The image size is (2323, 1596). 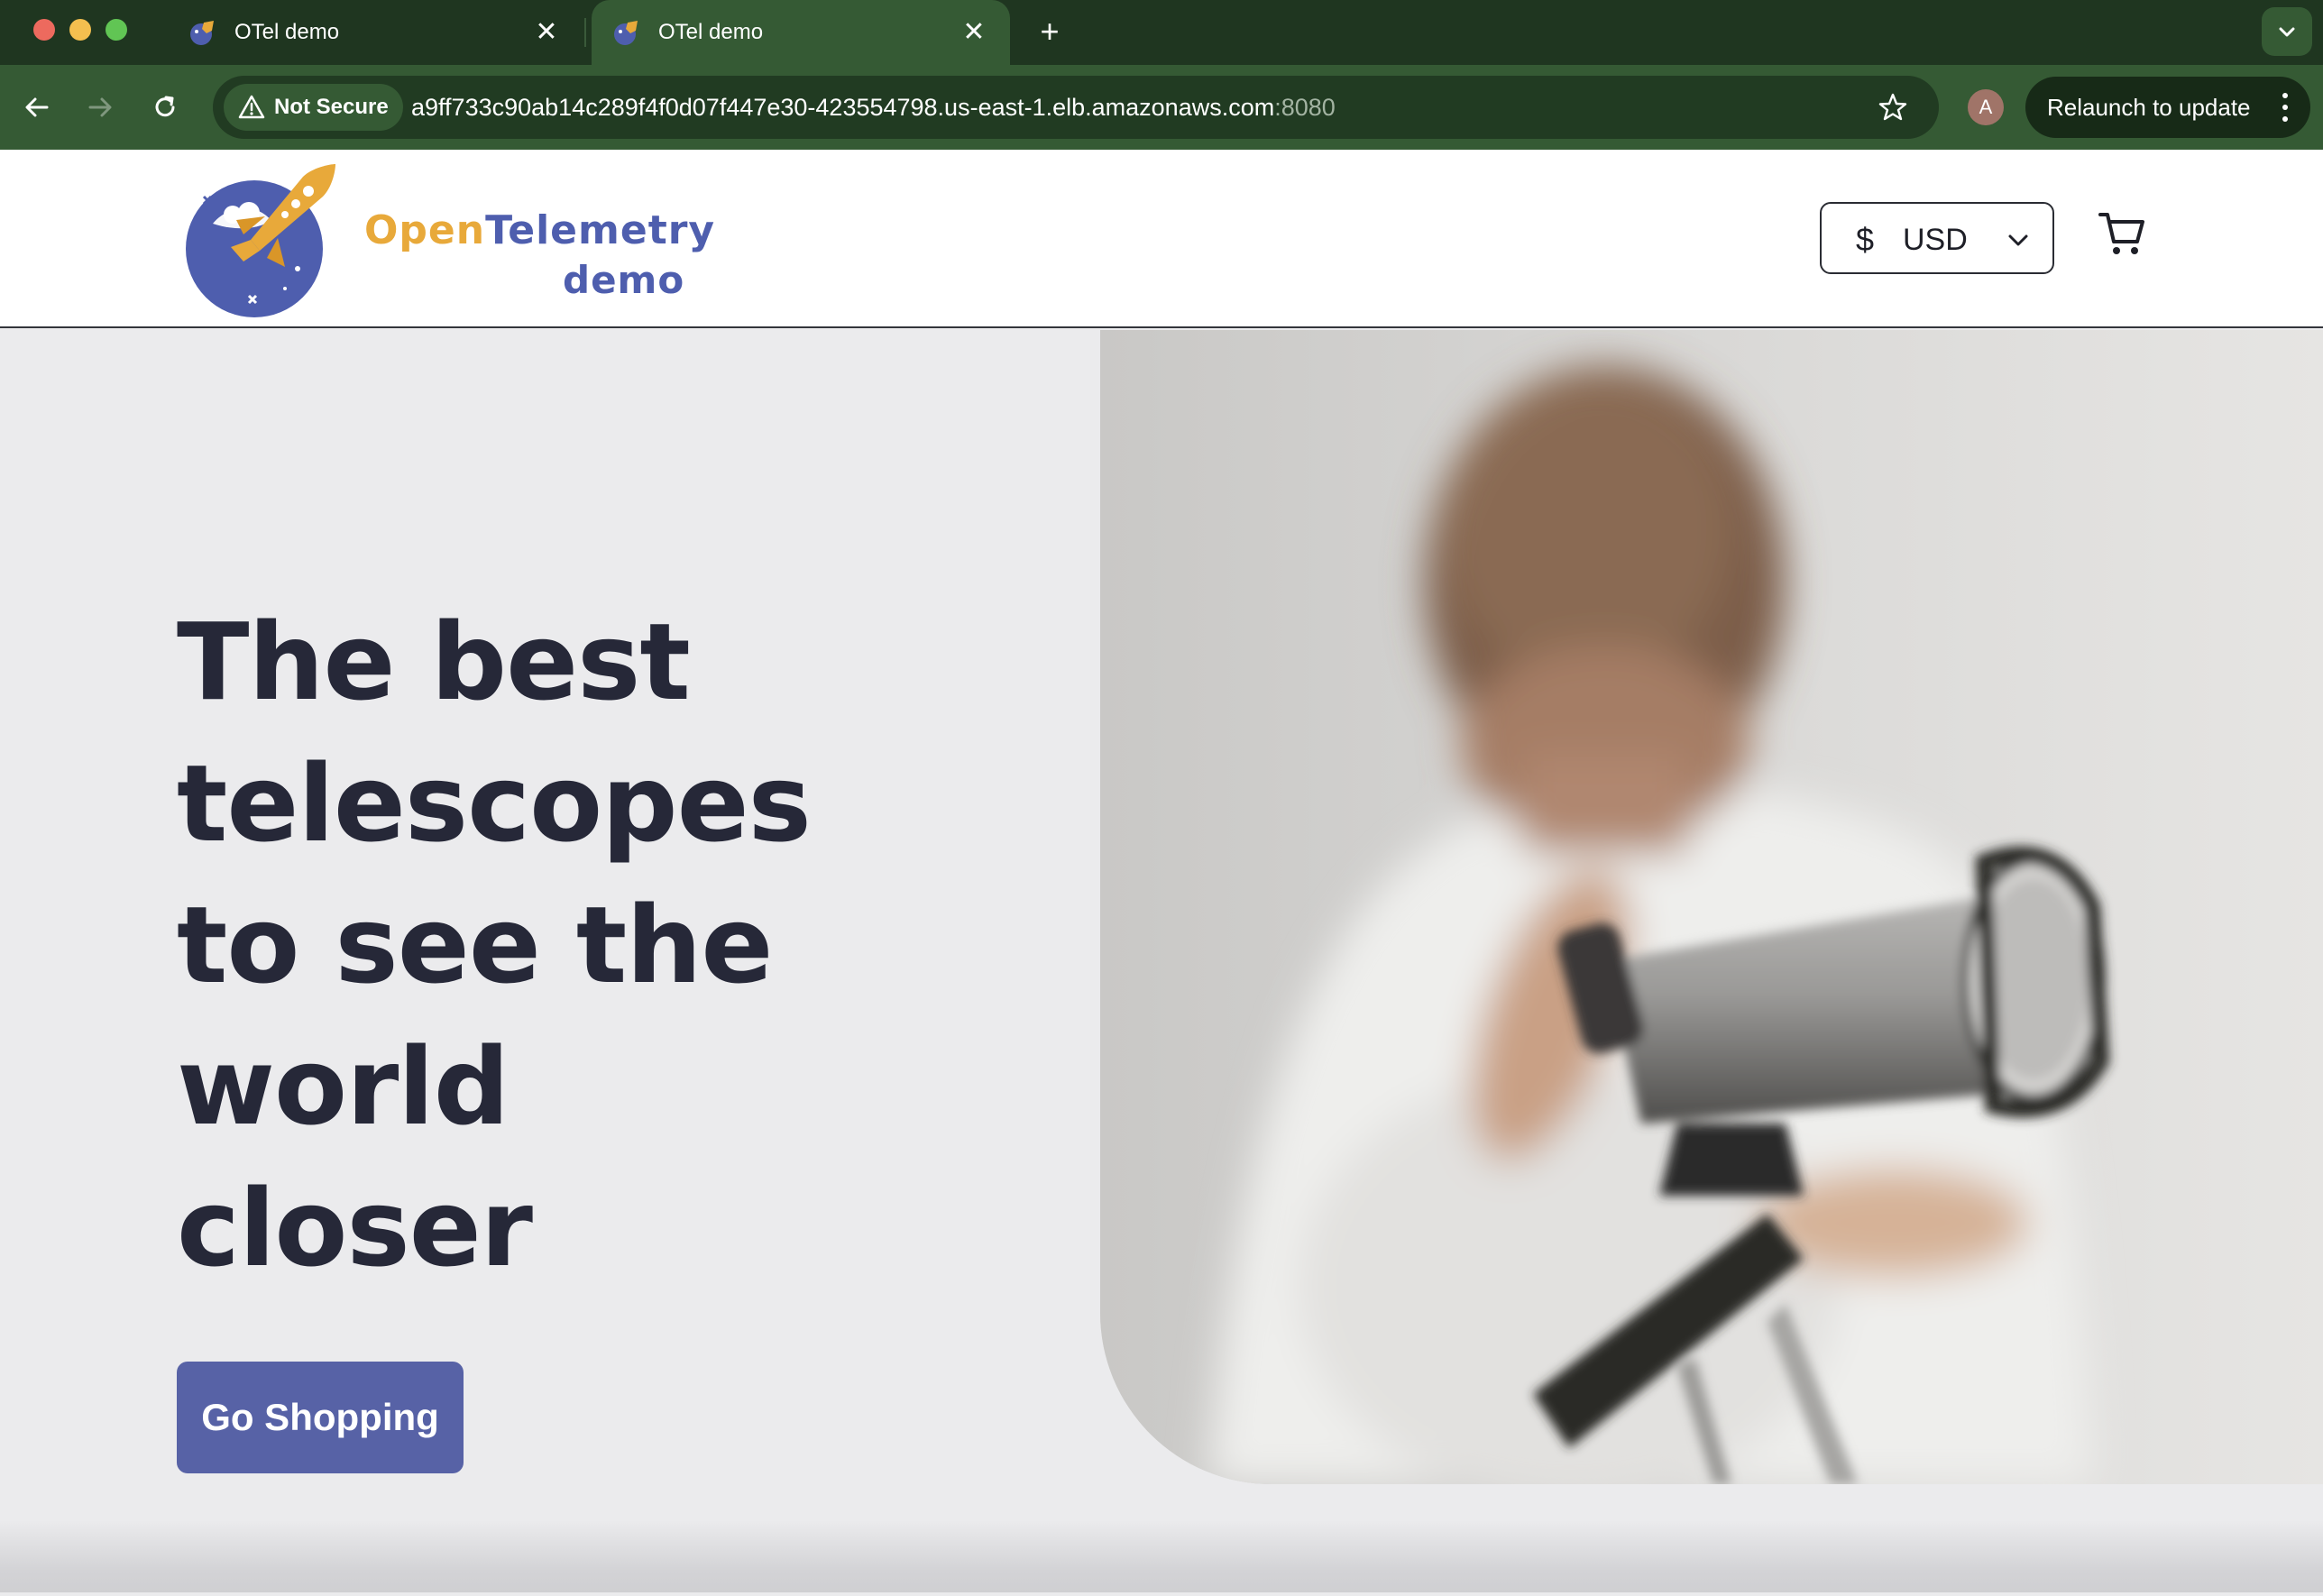 I want to click on profile-avatar: A, so click(x=1986, y=107).